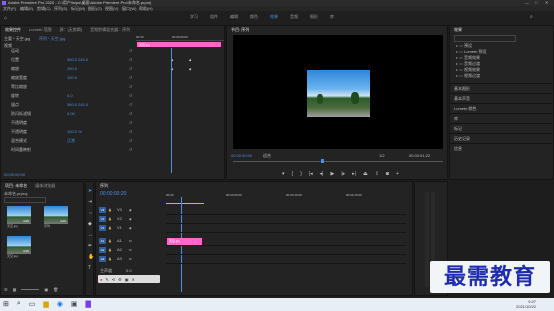 The image size is (554, 311). What do you see at coordinates (301, 174) in the screenshot?
I see `out-point-icon: }` at bounding box center [301, 174].